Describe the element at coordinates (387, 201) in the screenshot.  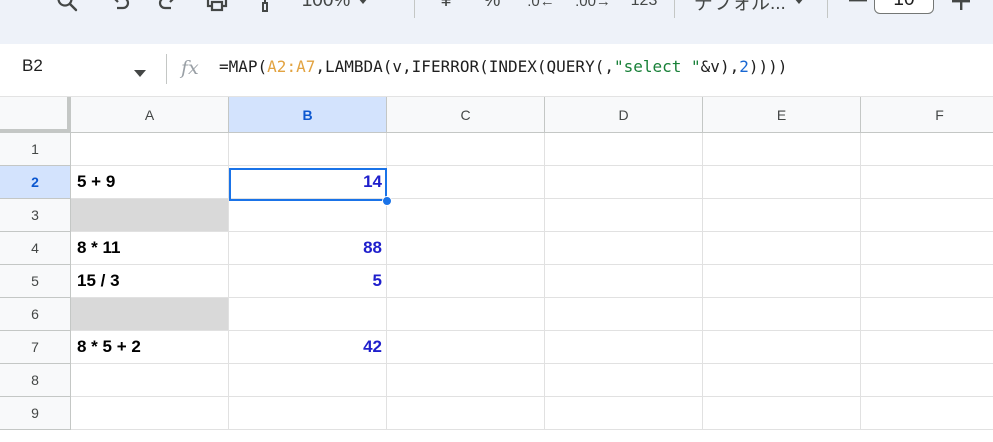
I see `fill-handle` at that location.